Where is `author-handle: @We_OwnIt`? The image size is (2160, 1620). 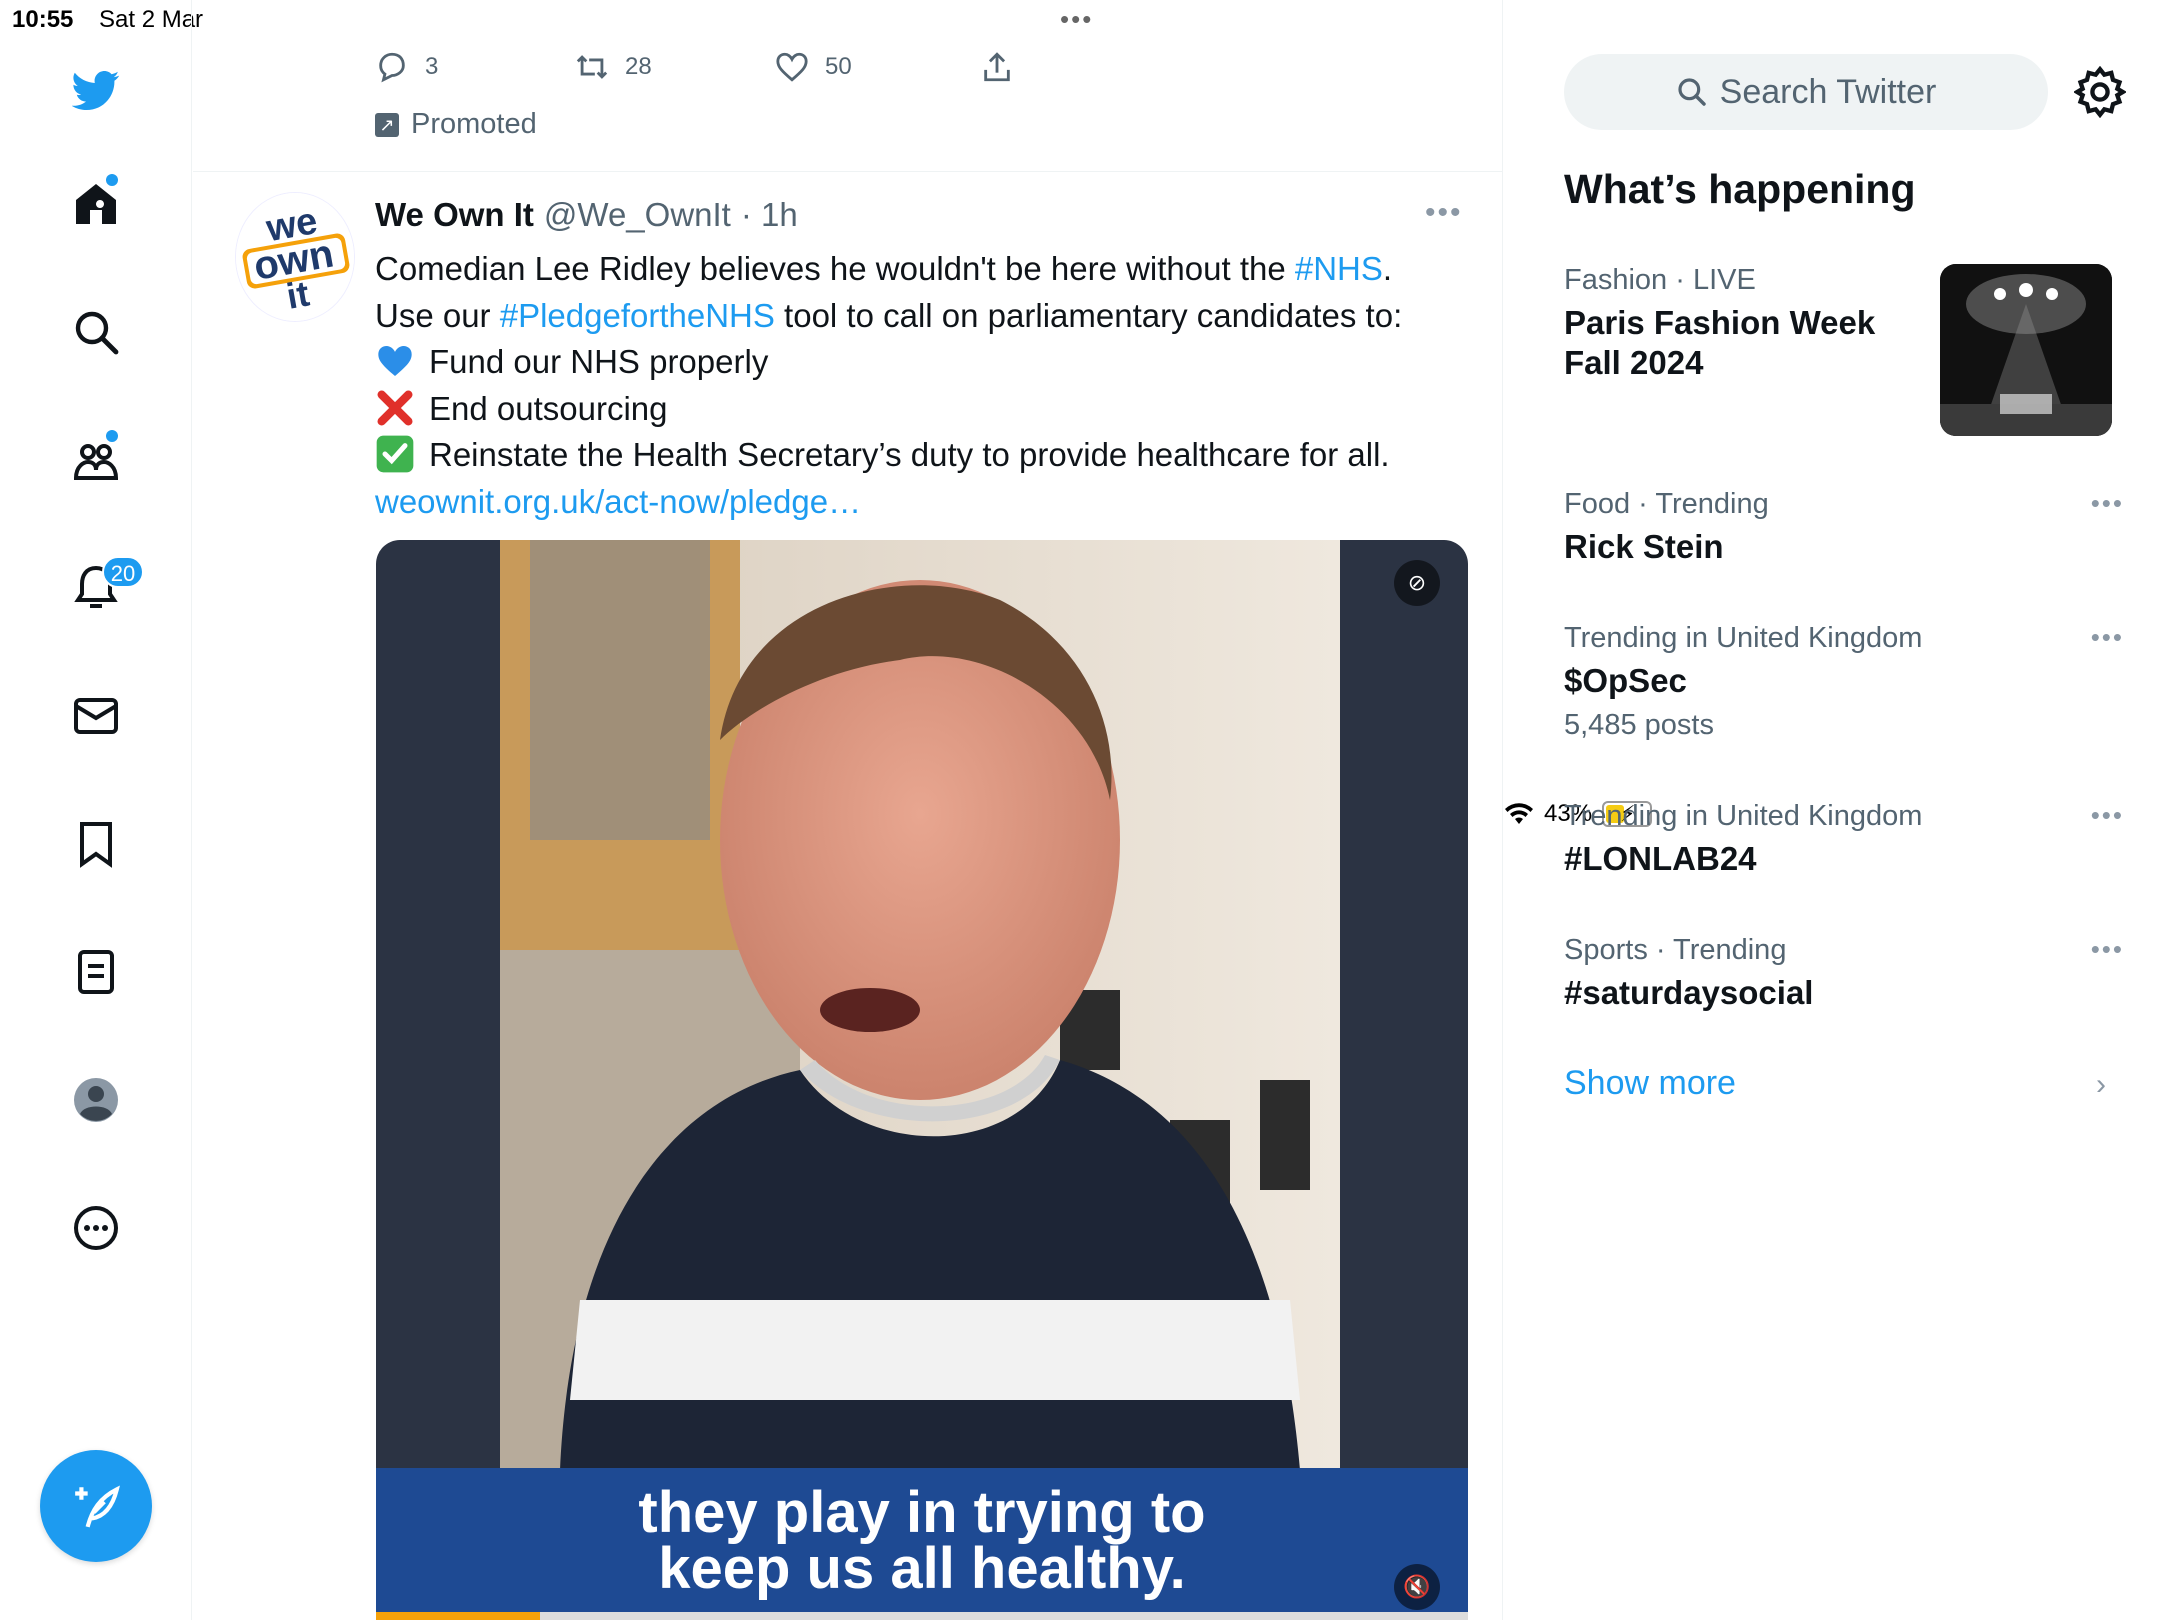 author-handle: @We_OwnIt is located at coordinates (637, 215).